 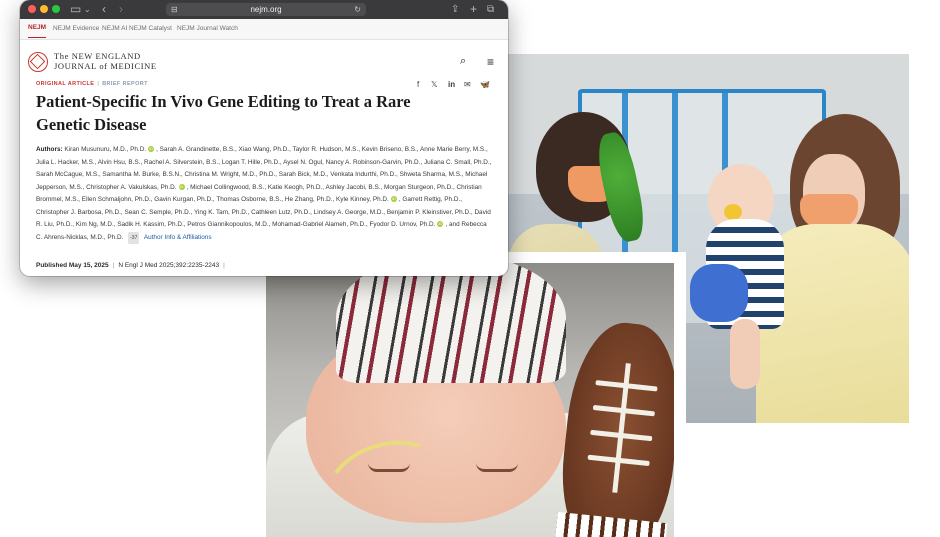 I want to click on author-info-link: Author Info & Affiliations, so click(x=178, y=237).